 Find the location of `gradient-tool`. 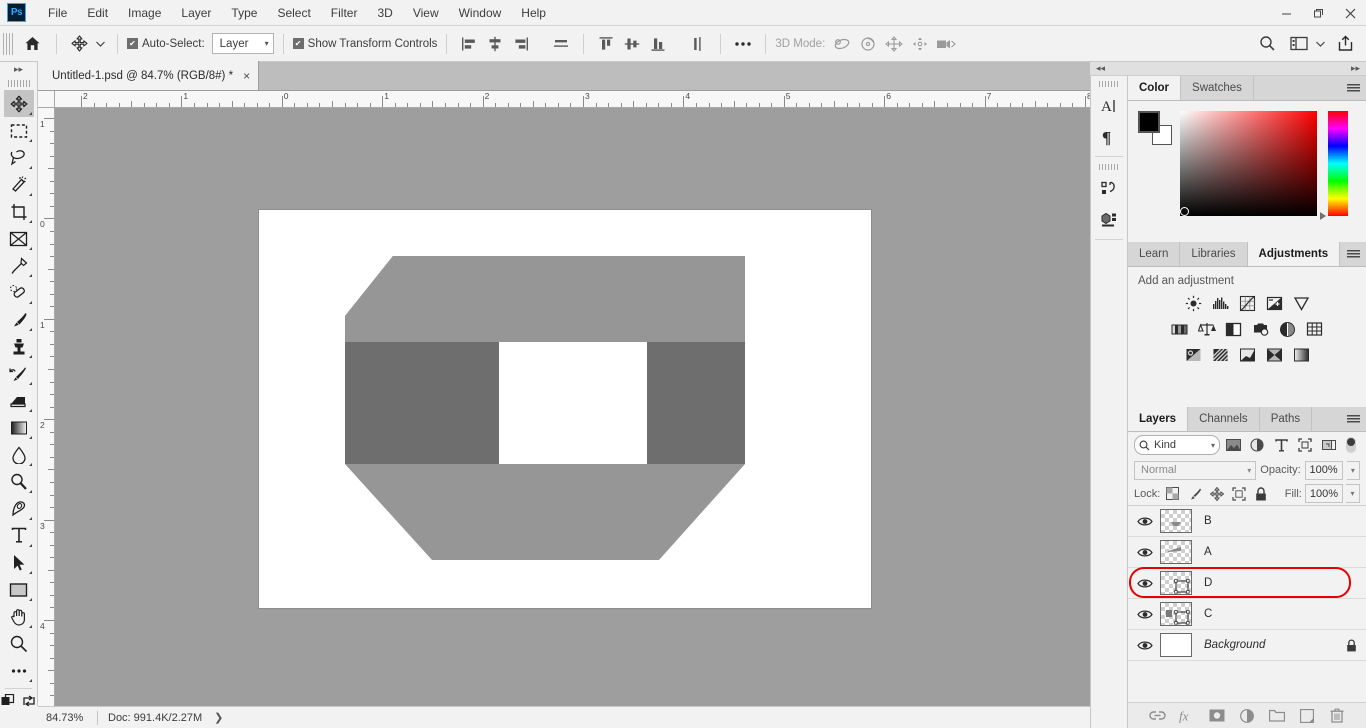

gradient-tool is located at coordinates (19, 427).